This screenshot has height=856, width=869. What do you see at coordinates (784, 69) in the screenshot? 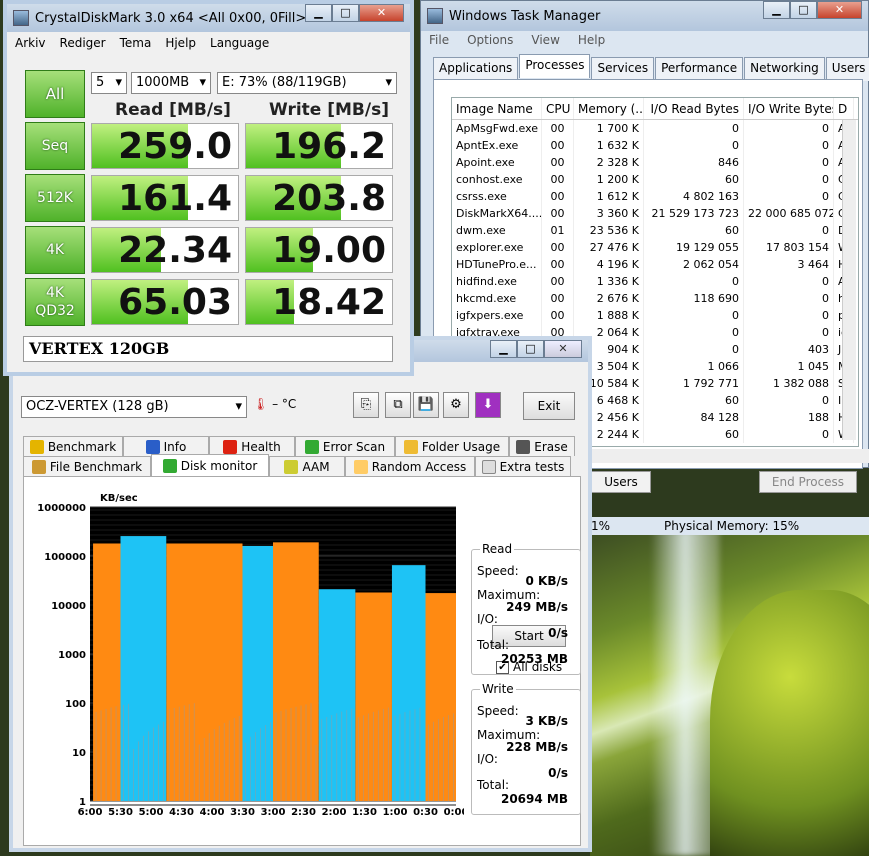
I see `tab-networking: Networking` at bounding box center [784, 69].